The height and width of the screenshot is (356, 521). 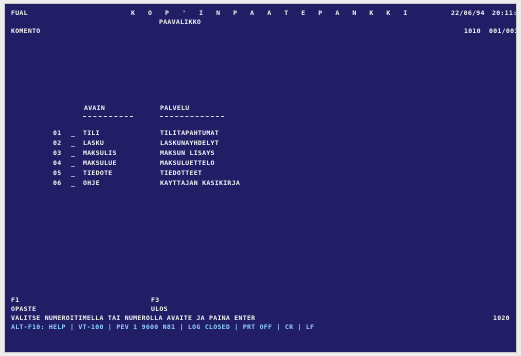 What do you see at coordinates (24, 309) in the screenshot?
I see `function-key-action: OPASTE` at bounding box center [24, 309].